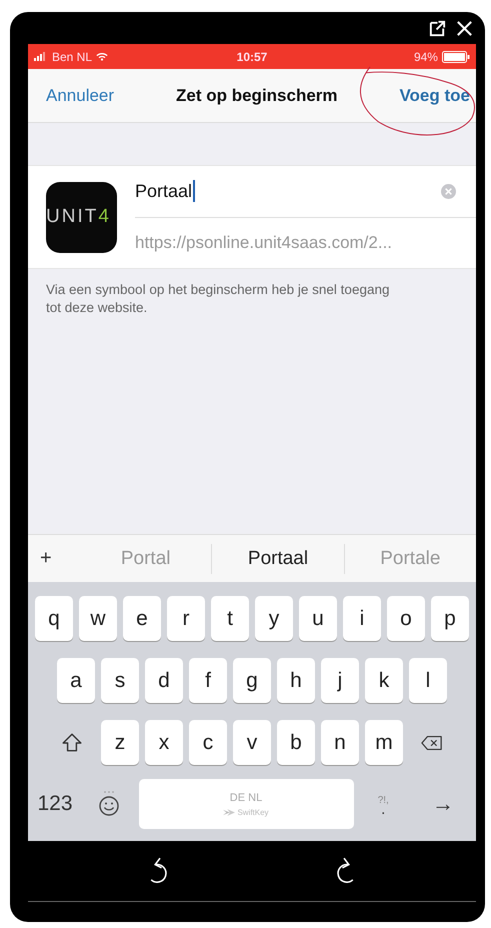 The height and width of the screenshot is (928, 491). Describe the element at coordinates (296, 742) in the screenshot. I see `letter-key: b` at that location.